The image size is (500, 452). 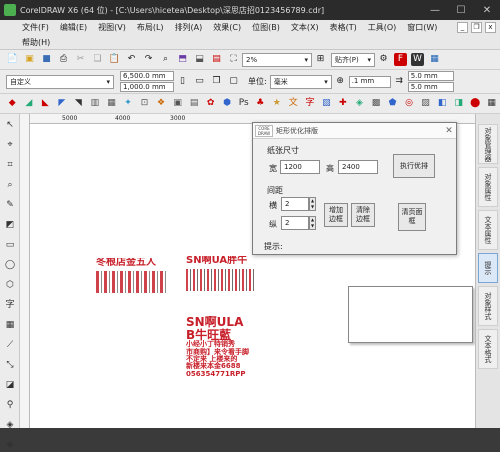 I want to click on menu-help: 帮助(H), so click(x=36, y=42).